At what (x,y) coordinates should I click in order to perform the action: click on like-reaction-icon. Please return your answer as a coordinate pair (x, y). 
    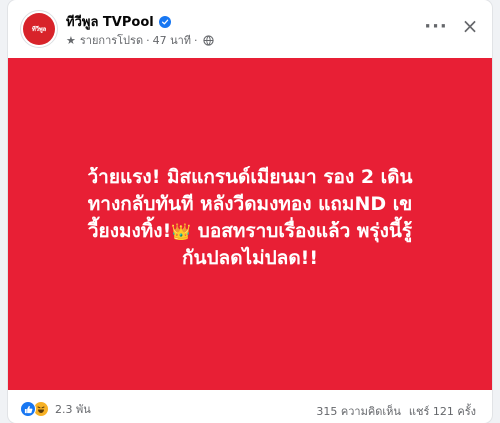
    Looking at the image, I should click on (28, 409).